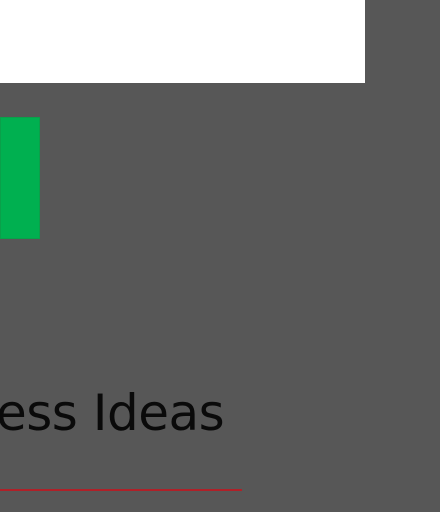 The image size is (440, 512). Describe the element at coordinates (121, 490) in the screenshot. I see `title-underline` at that location.